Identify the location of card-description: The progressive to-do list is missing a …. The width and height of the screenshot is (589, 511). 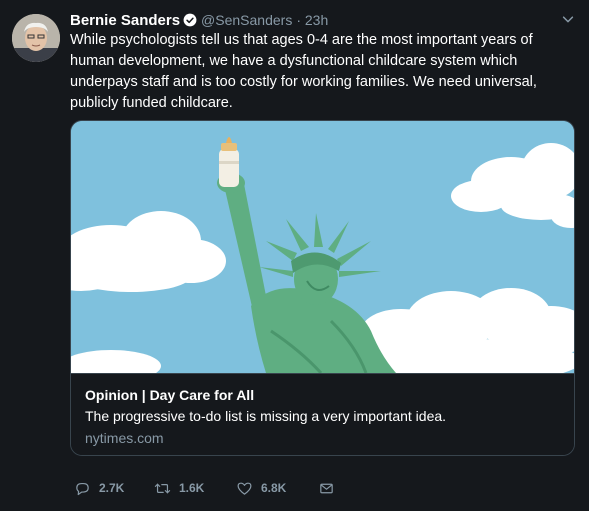
(266, 416).